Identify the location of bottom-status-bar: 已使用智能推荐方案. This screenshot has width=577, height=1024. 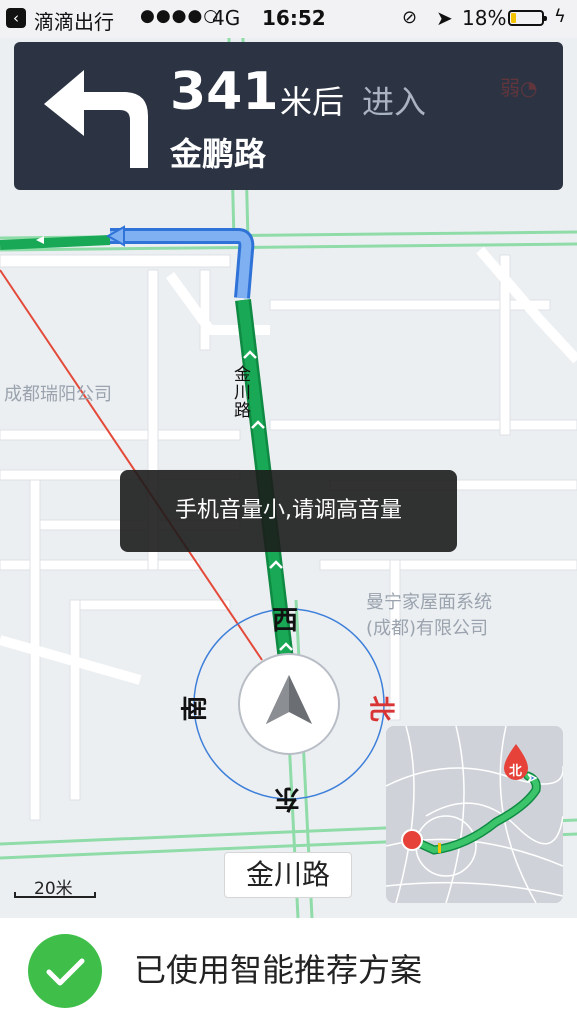
(288, 971).